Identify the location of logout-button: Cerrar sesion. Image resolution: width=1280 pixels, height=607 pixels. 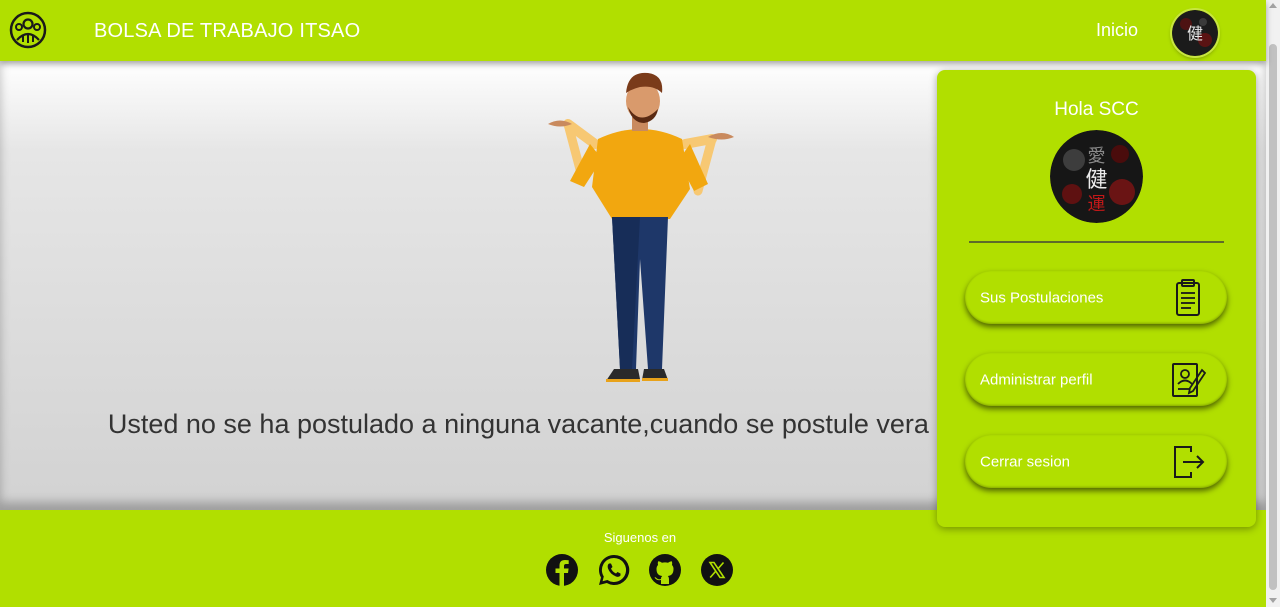
(1096, 461).